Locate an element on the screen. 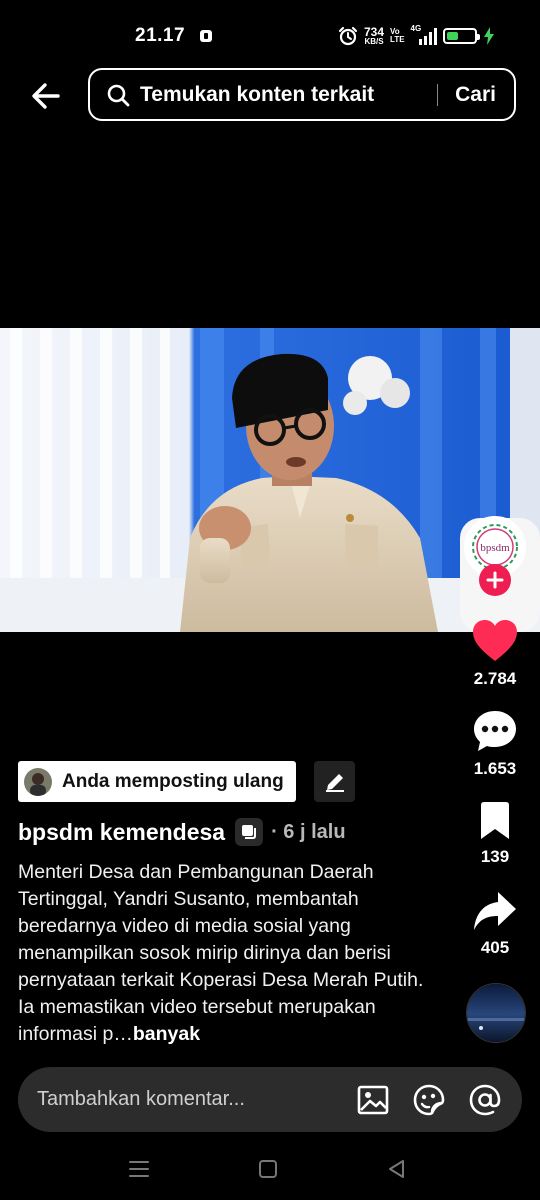  post-time: · 6 j lalu is located at coordinates (308, 831).